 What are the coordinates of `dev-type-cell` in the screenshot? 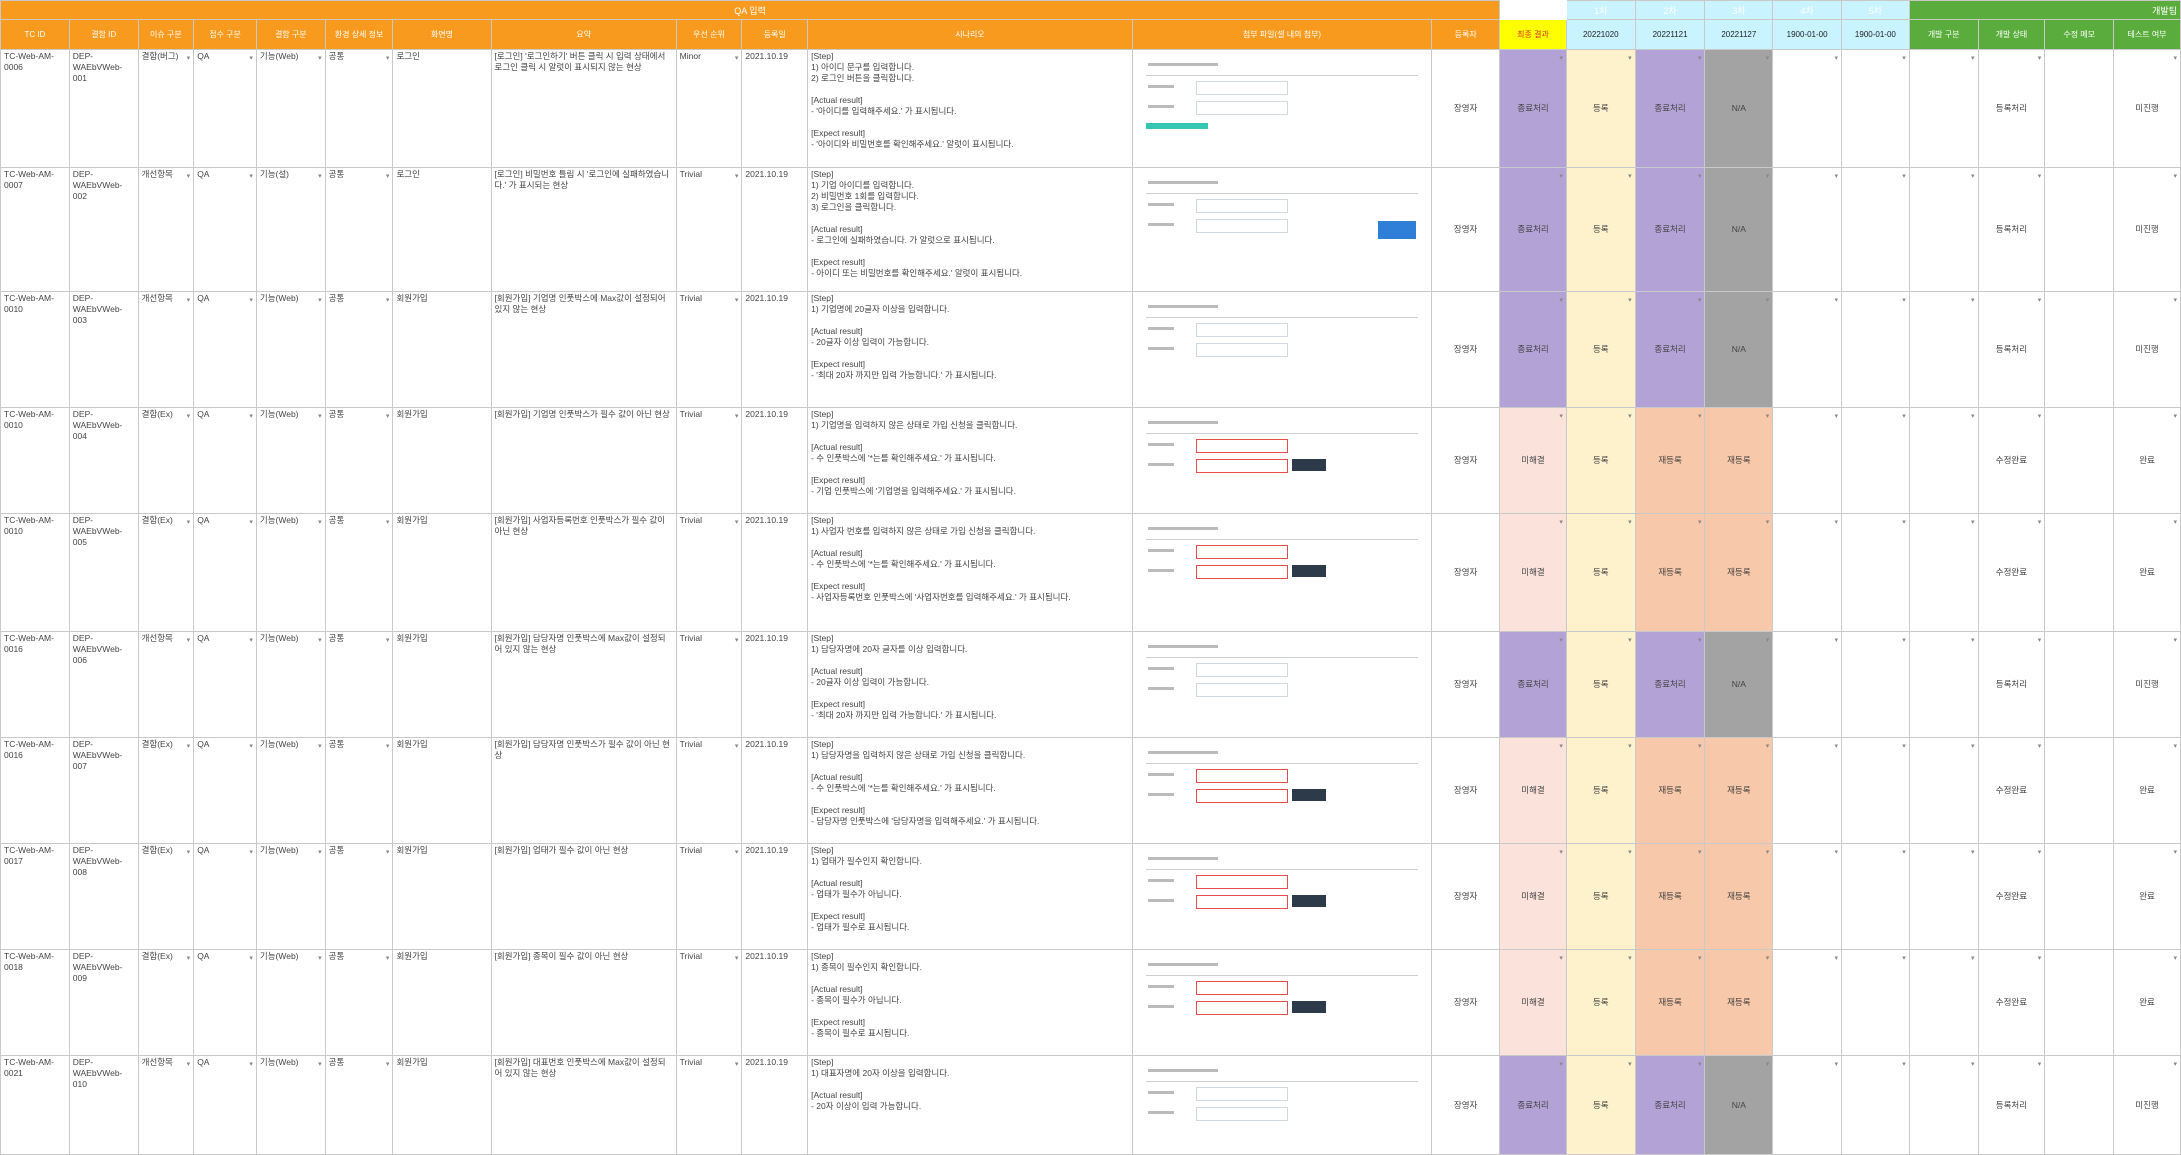 It's located at (1943, 1105).